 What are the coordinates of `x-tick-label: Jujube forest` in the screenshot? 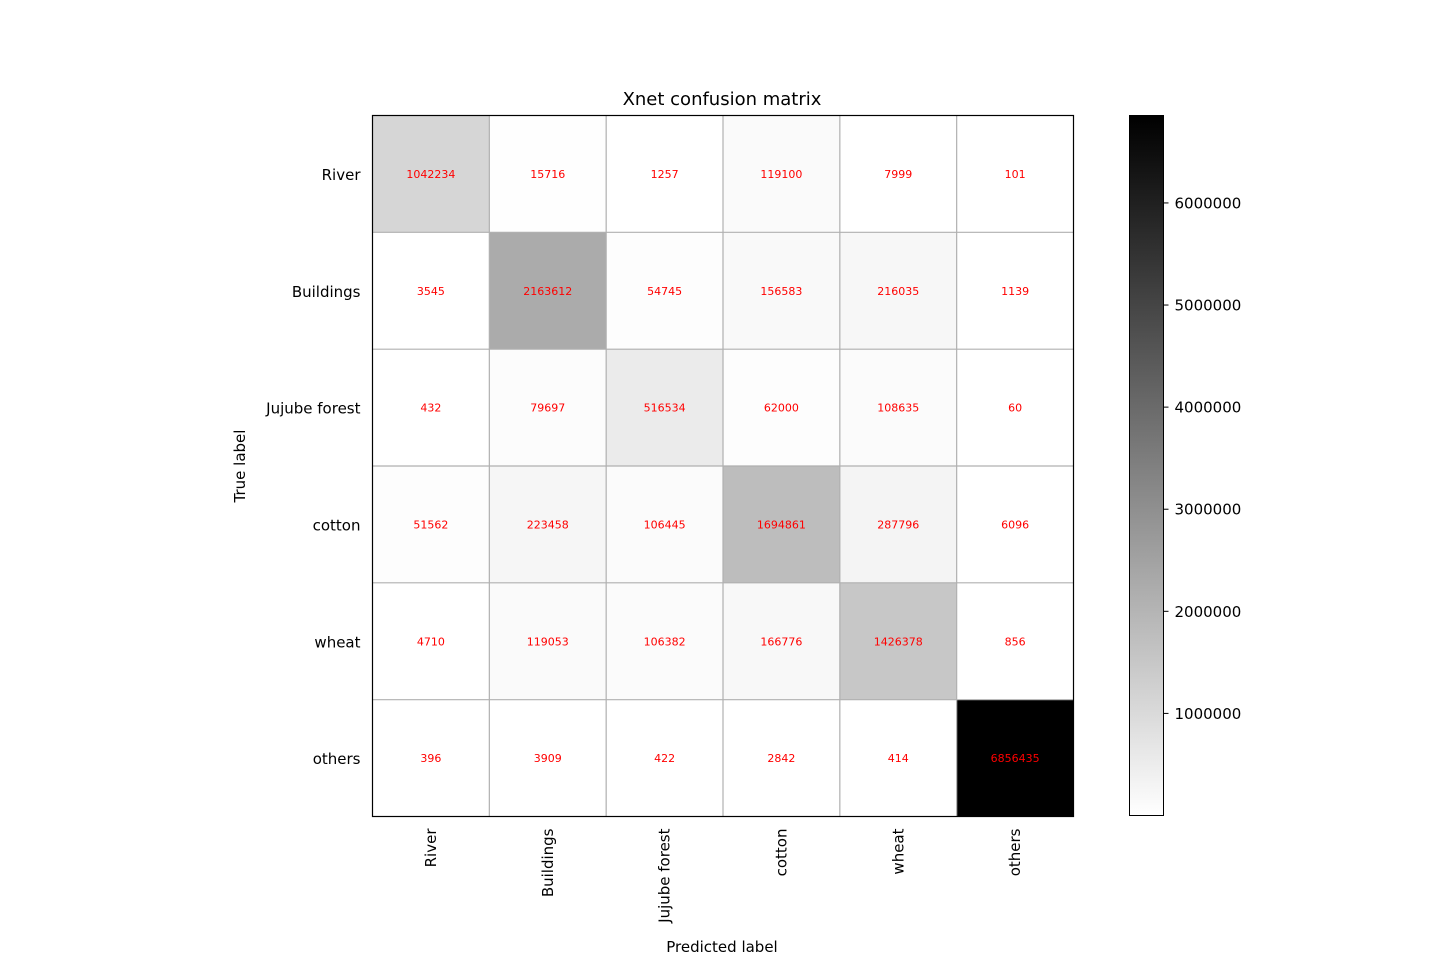 It's located at (665, 875).